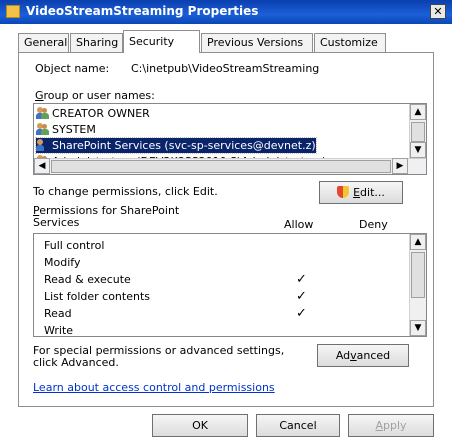  What do you see at coordinates (93, 113) in the screenshot?
I see `list-item: CREATOR OWNER` at bounding box center [93, 113].